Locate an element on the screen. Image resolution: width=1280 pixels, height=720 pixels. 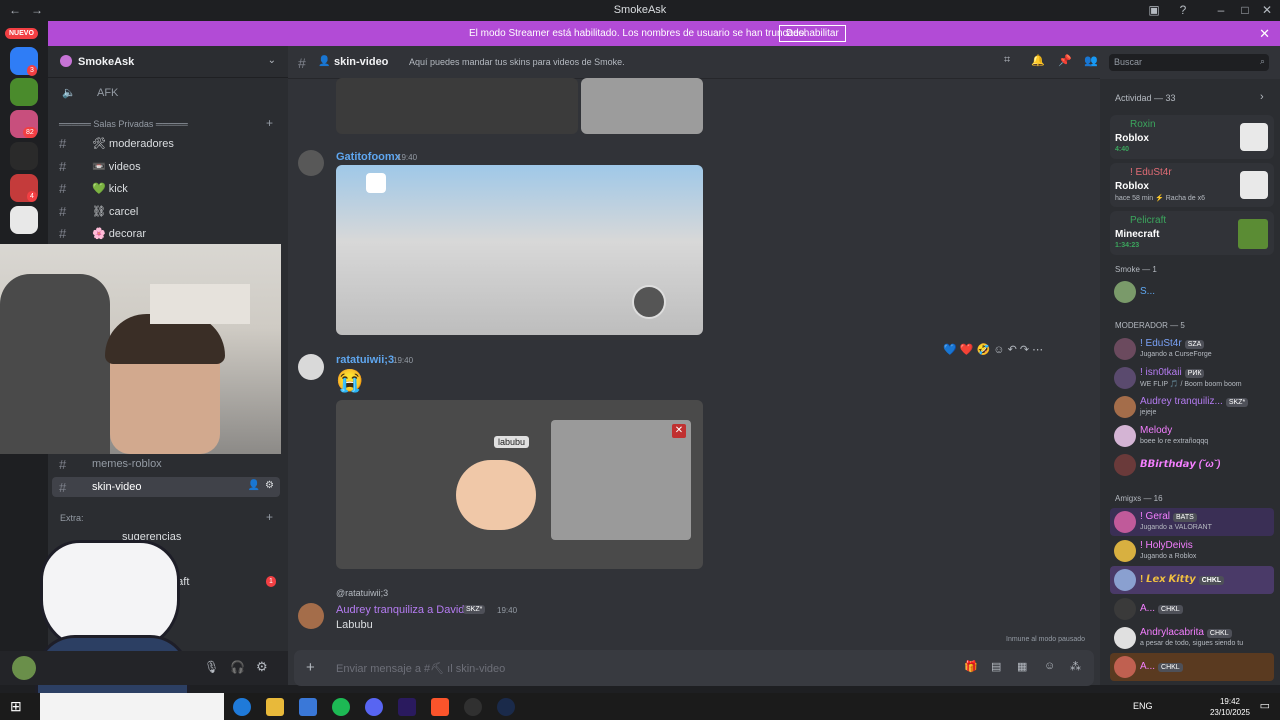
server-header: SmokeAsk ⌄ is located at coordinates (168, 62).